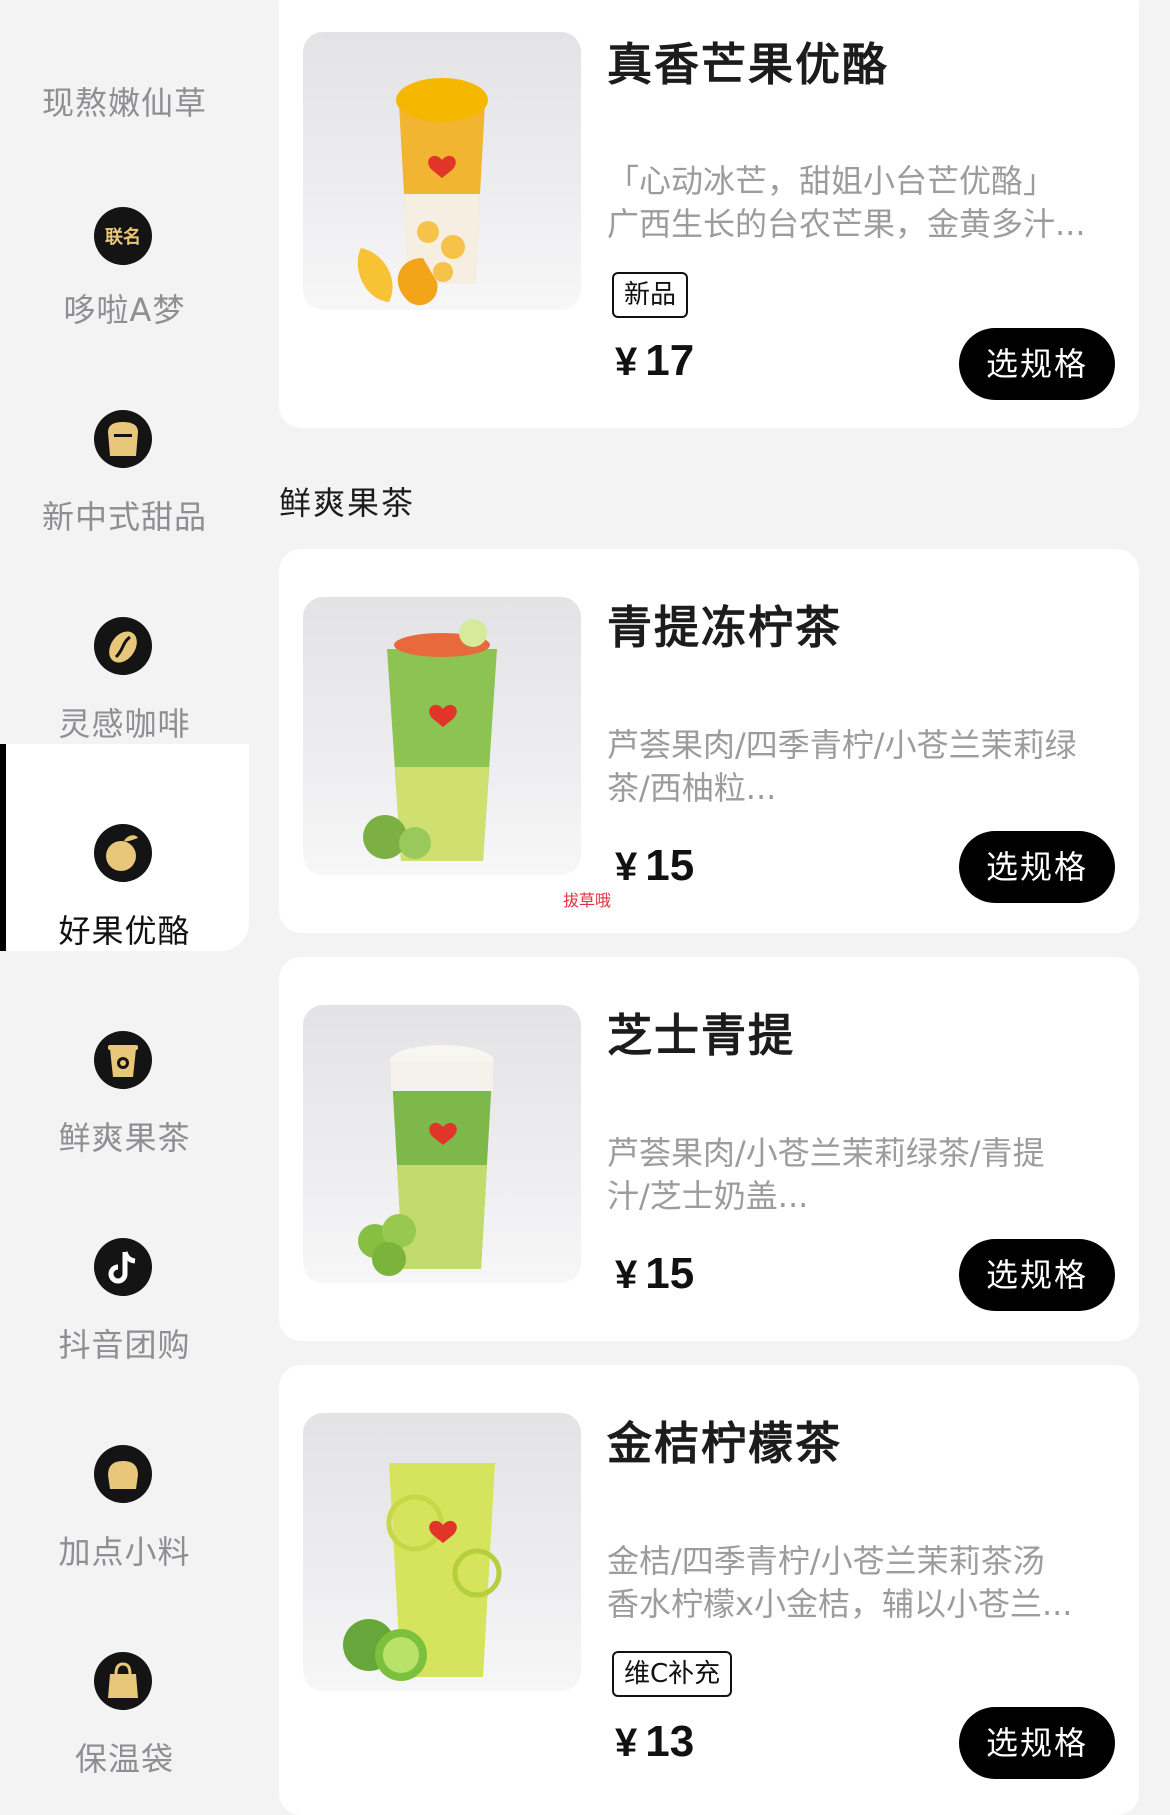 Image resolution: width=1170 pixels, height=1815 pixels. What do you see at coordinates (701, 1035) in the screenshot?
I see `product-name: 芝士青提` at bounding box center [701, 1035].